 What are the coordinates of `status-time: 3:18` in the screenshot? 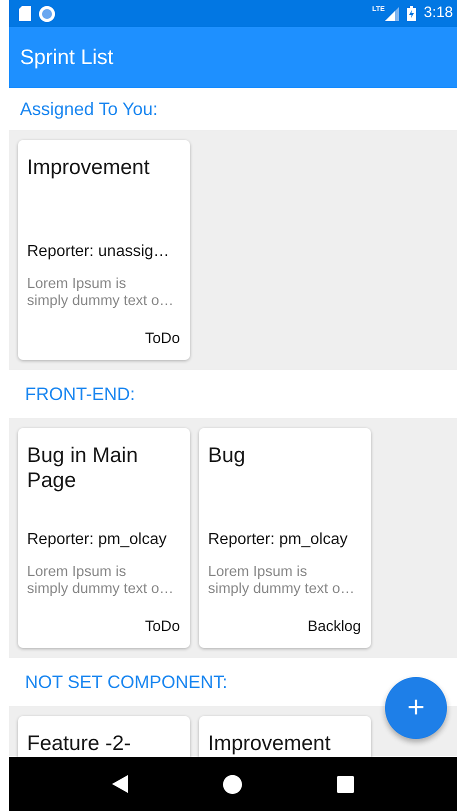 It's located at (438, 13).